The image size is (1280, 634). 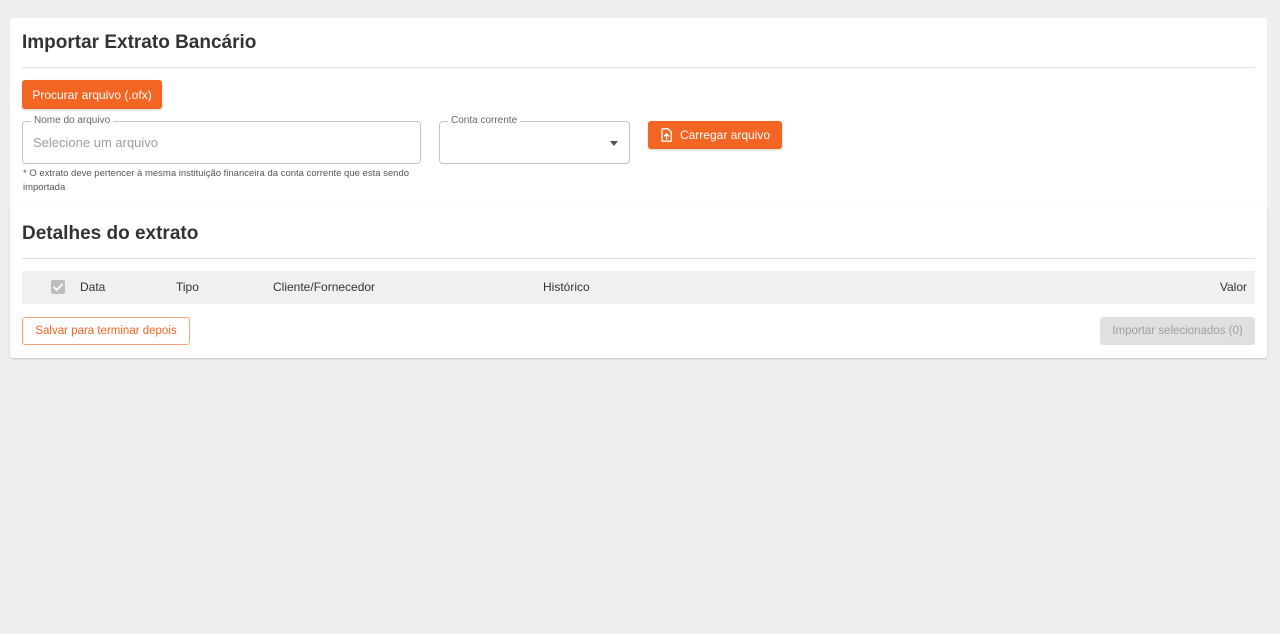 What do you see at coordinates (638, 67) in the screenshot?
I see `import-title-divider` at bounding box center [638, 67].